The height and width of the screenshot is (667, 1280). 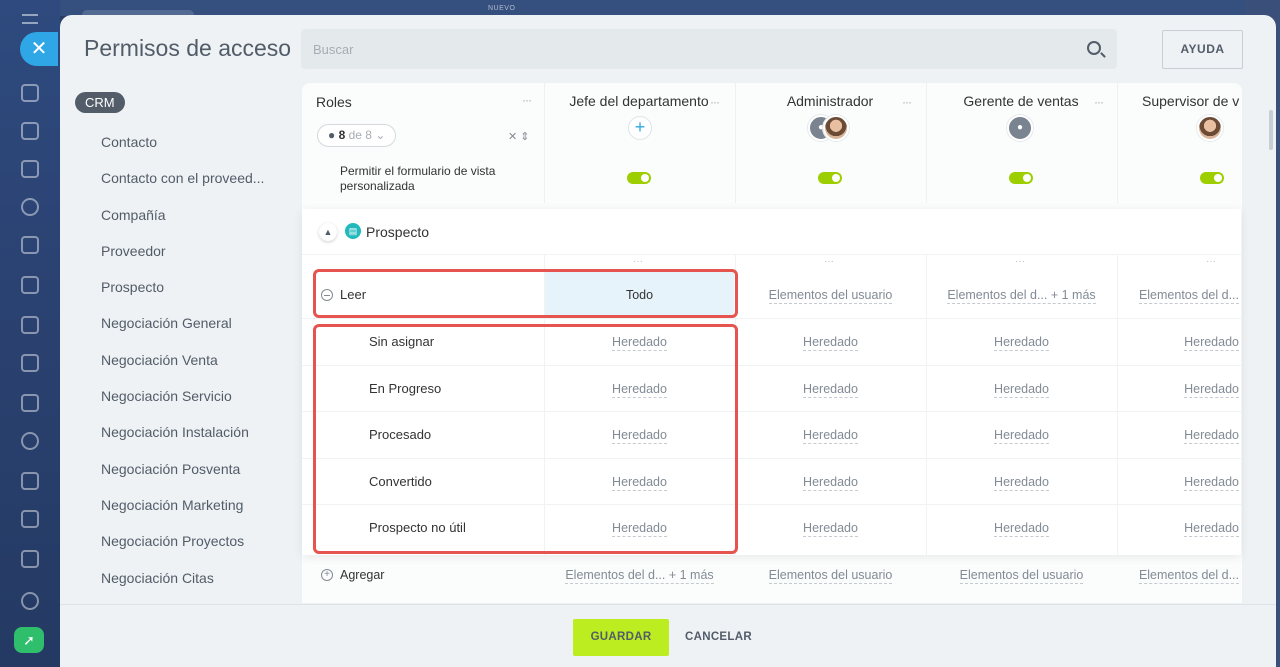 I want to click on add-user-button: +, so click(x=640, y=128).